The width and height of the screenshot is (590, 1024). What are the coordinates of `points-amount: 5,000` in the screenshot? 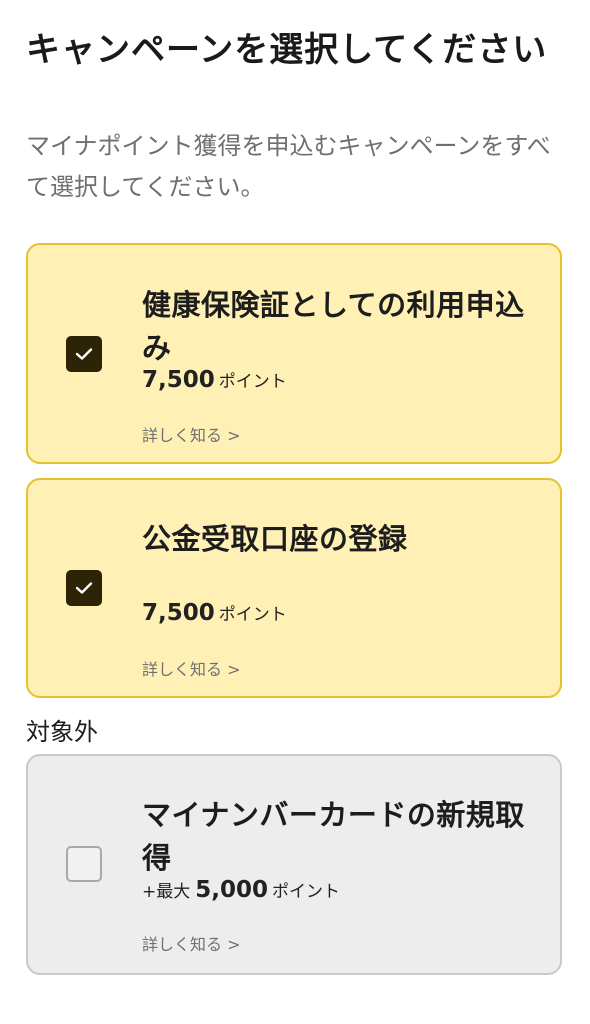 It's located at (232, 890).